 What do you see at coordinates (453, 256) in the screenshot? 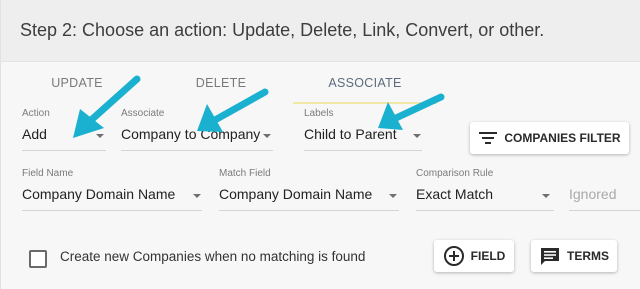
I see `add-circle-icon` at bounding box center [453, 256].